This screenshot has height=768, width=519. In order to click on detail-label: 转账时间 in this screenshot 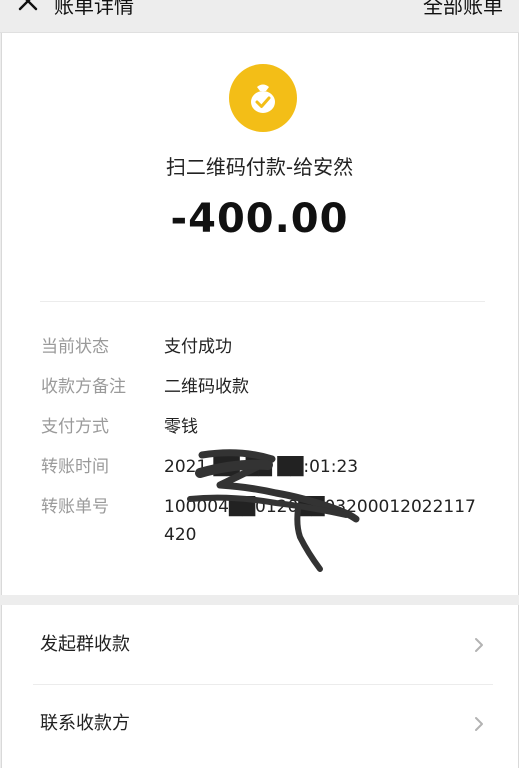, I will do `click(75, 467)`.